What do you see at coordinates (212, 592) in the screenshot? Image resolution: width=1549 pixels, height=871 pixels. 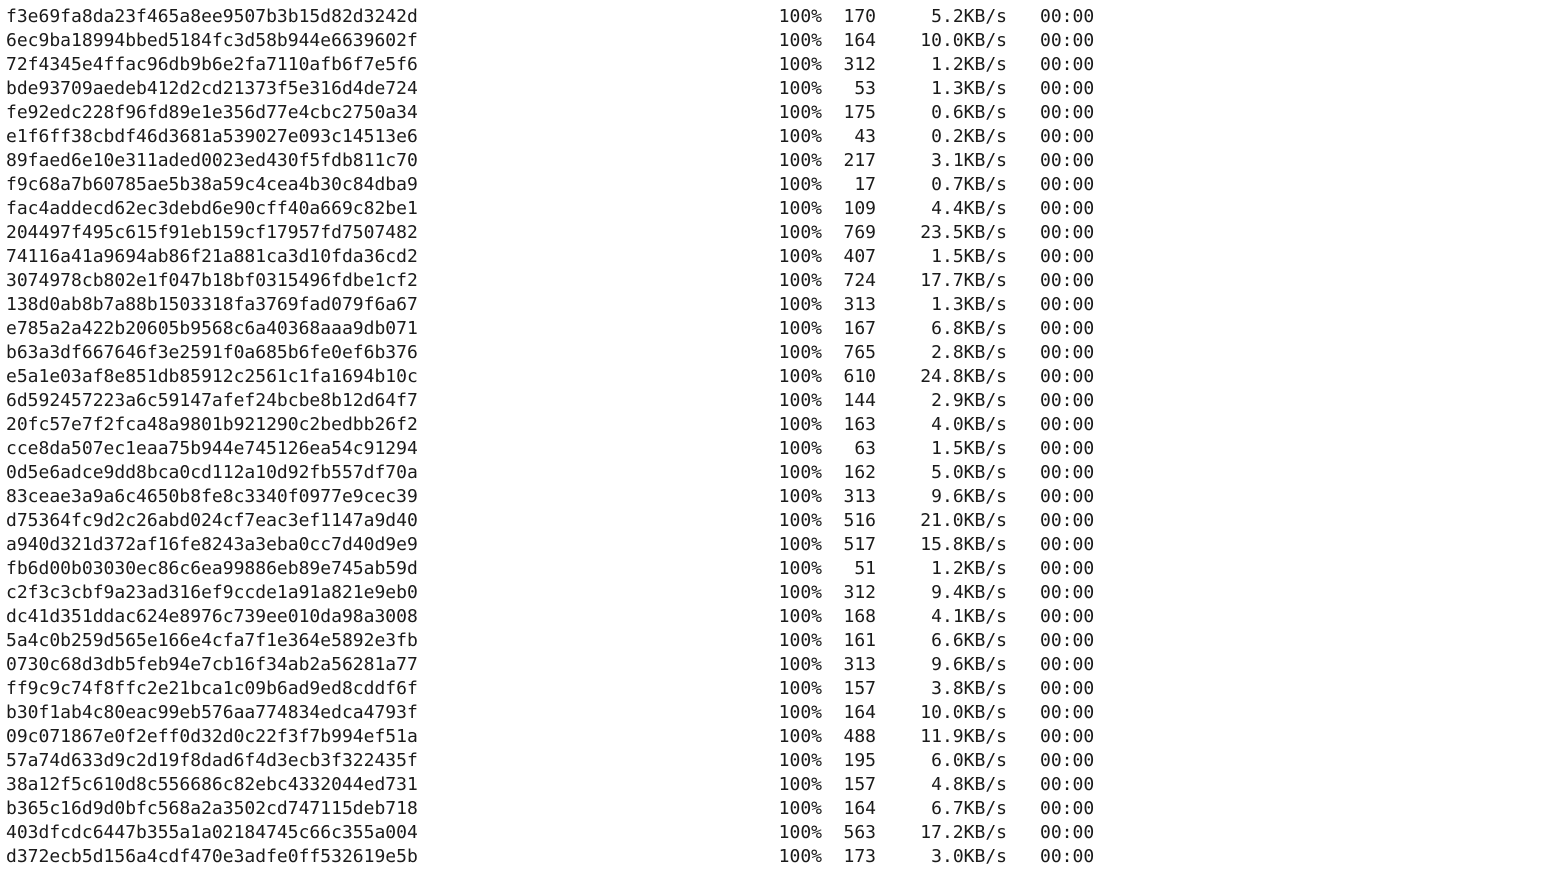 I see `file-name: c2f3c3cbf9a23ad316ef9ccde1a91a821e9eb0` at bounding box center [212, 592].